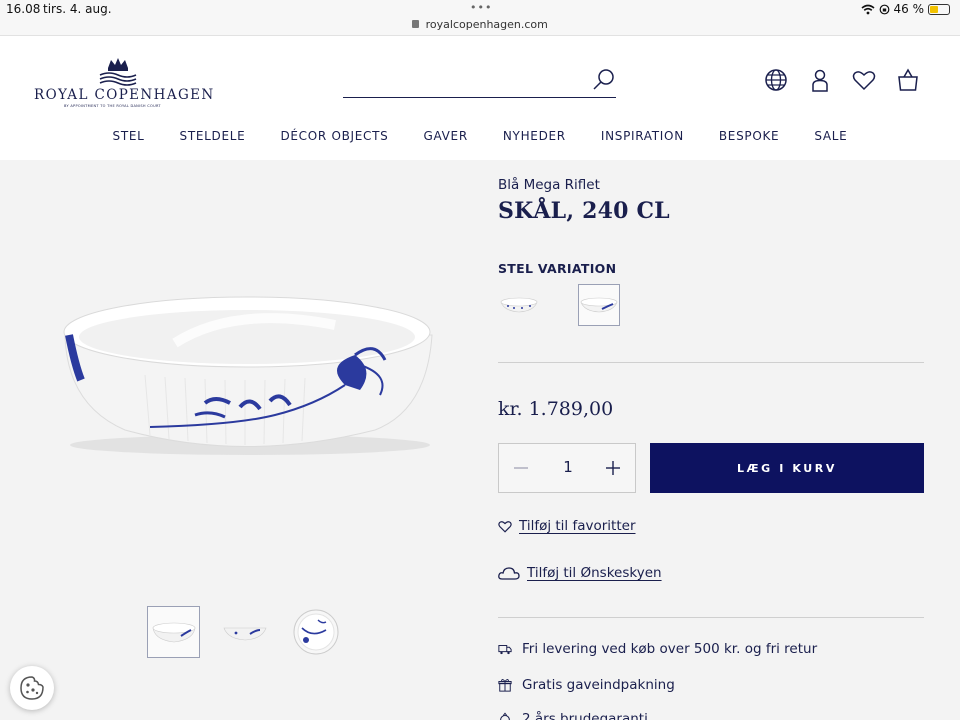 Image resolution: width=960 pixels, height=720 pixels. What do you see at coordinates (118, 72) in the screenshot?
I see `crown-icon` at bounding box center [118, 72].